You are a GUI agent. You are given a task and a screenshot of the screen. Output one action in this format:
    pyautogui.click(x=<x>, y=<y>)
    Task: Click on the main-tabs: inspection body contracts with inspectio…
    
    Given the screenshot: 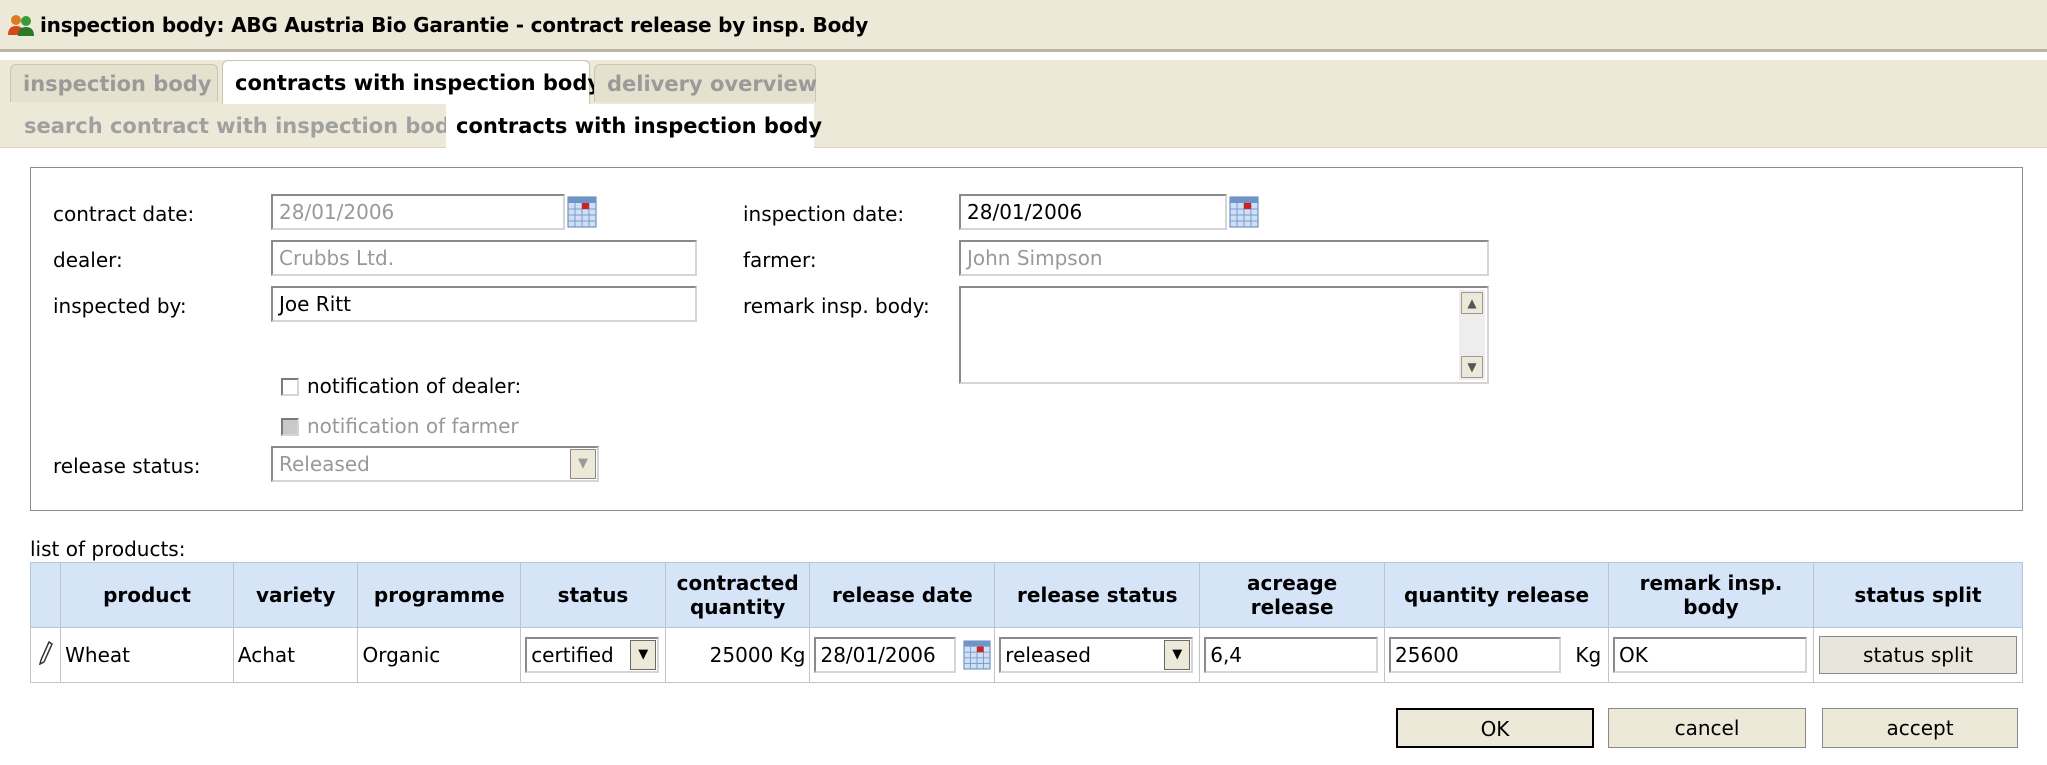 What is the action you would take?
    pyautogui.click(x=1023, y=82)
    